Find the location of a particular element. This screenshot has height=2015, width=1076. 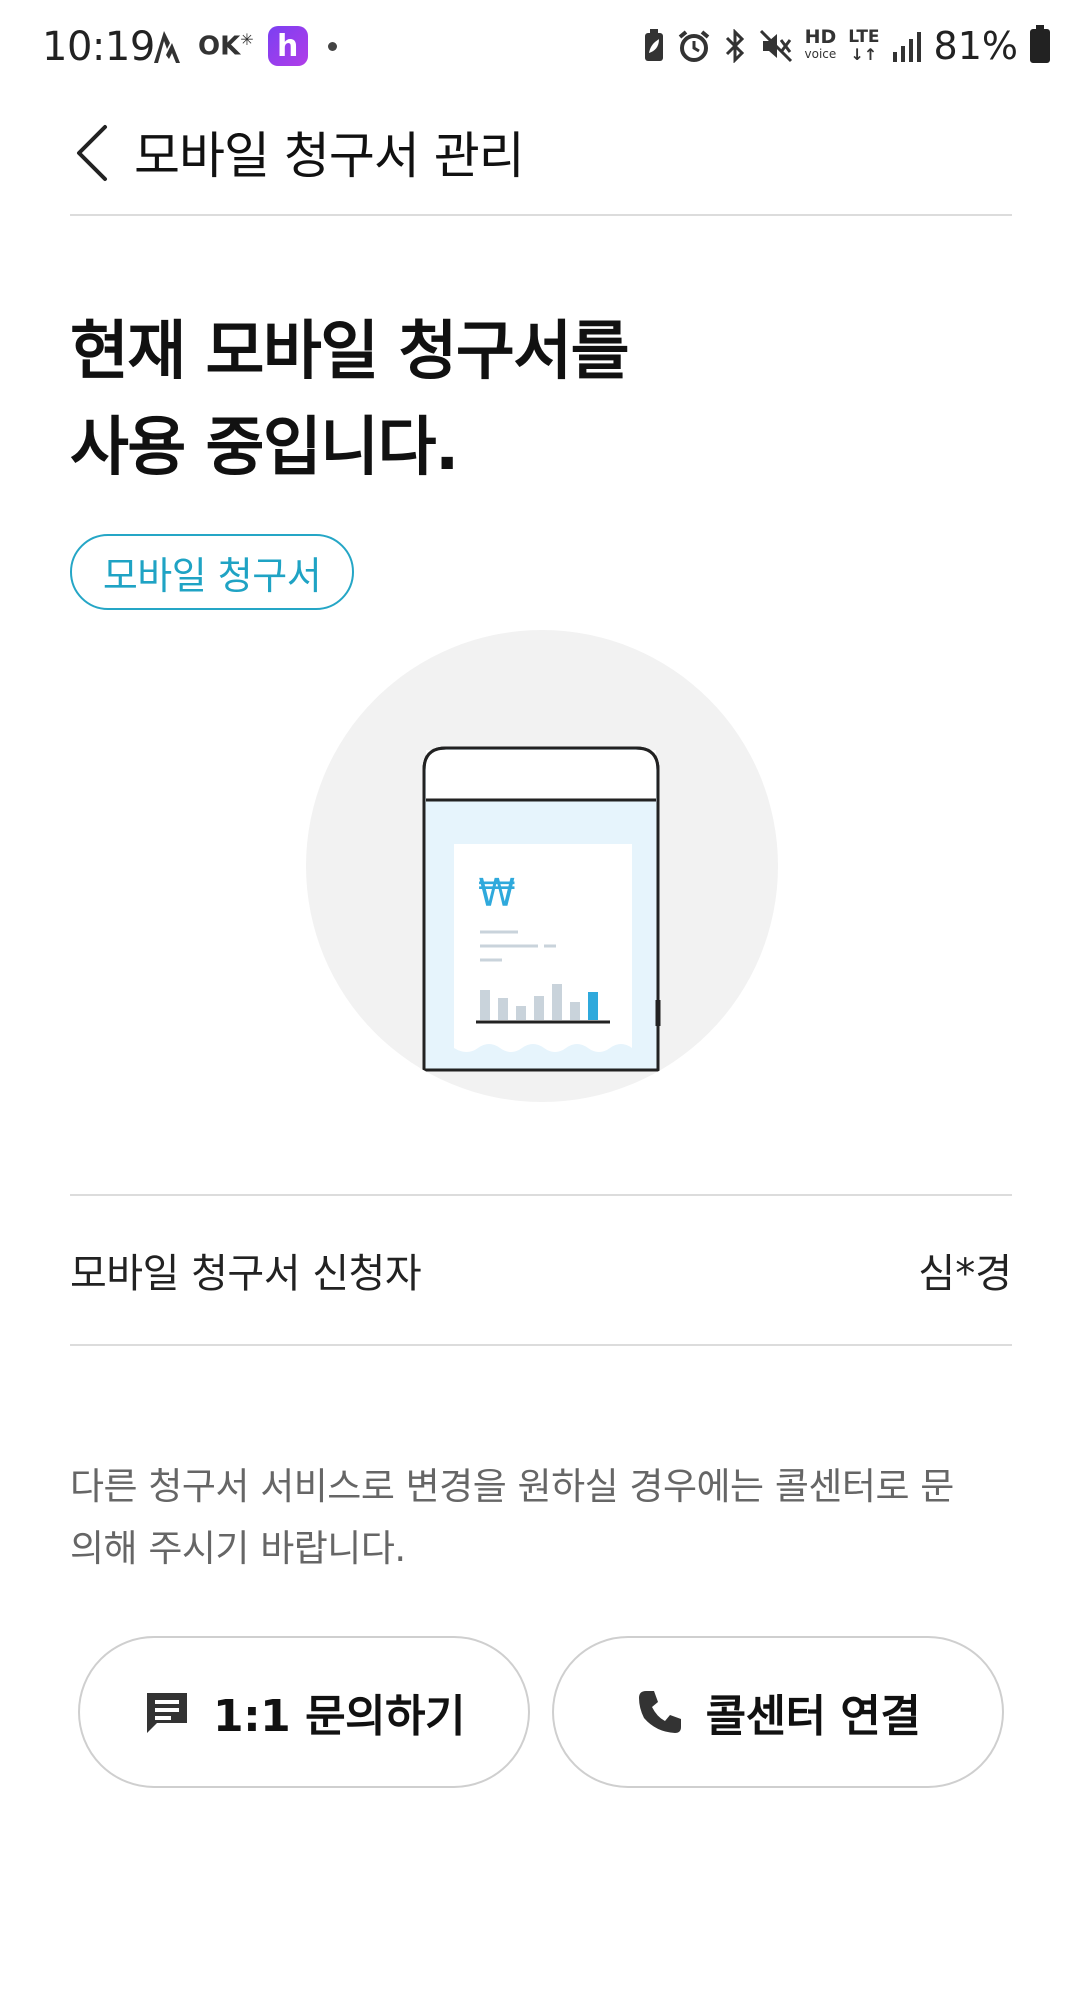

notice-line-2: 의해 주시기 바랍니다. is located at coordinates (238, 1548).